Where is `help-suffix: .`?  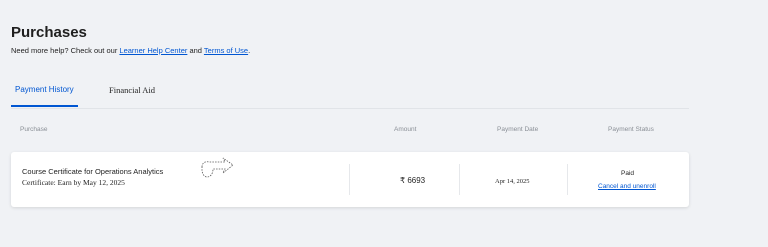
help-suffix: . is located at coordinates (249, 50).